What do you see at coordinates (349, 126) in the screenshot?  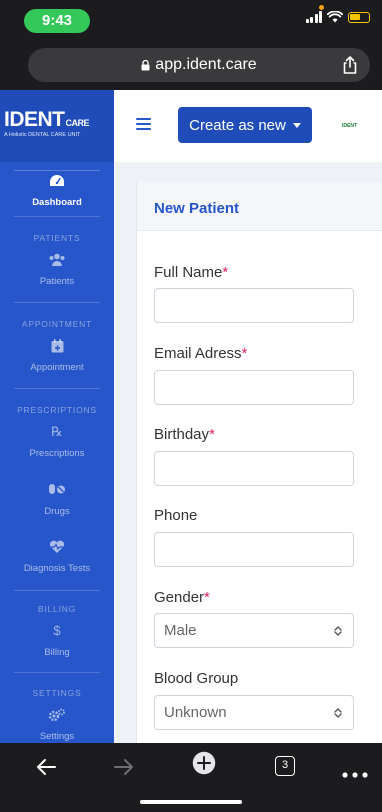 I see `header-logo: IDENT` at bounding box center [349, 126].